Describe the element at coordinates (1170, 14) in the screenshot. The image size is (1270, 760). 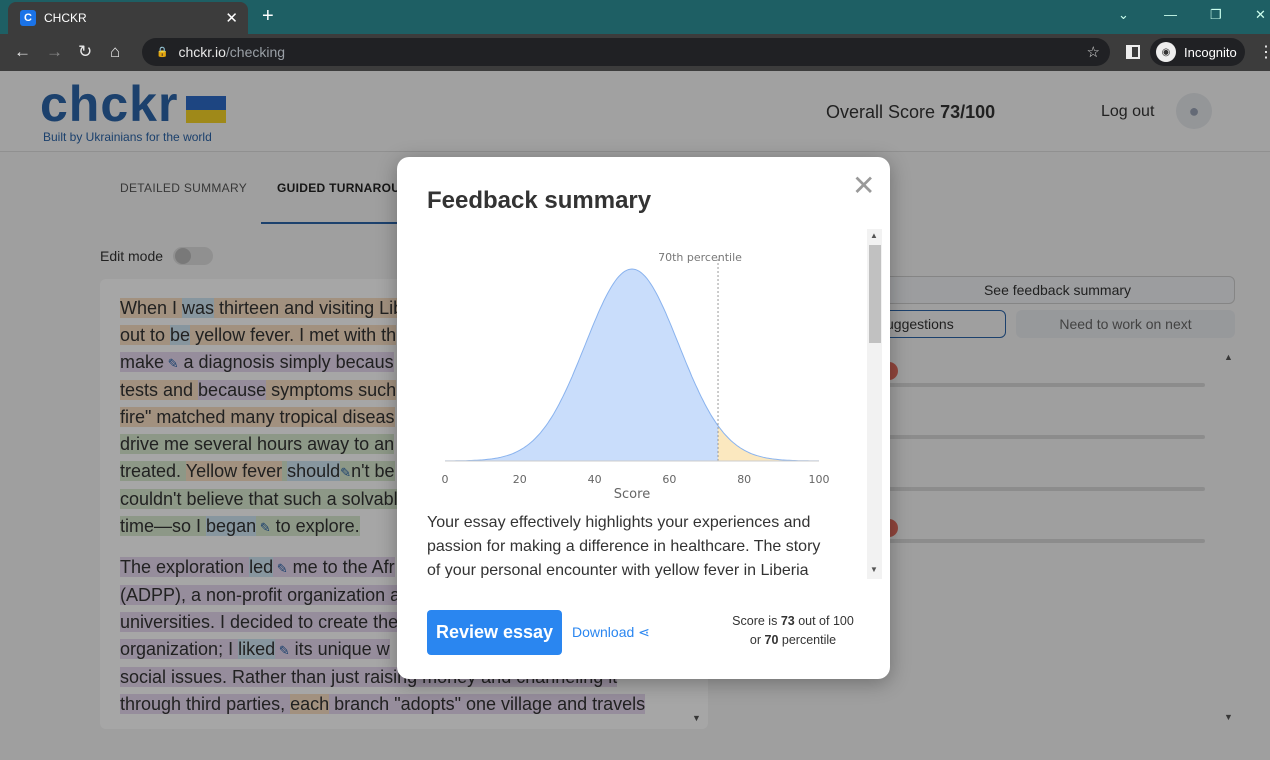
I see `minimize-icon: —` at that location.